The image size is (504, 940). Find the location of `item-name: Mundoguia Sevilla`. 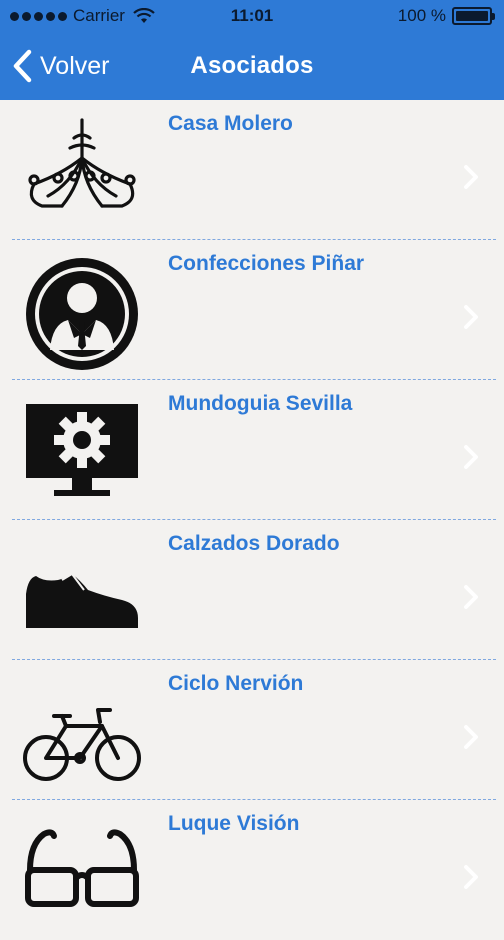

item-name: Mundoguia Sevilla is located at coordinates (260, 403).